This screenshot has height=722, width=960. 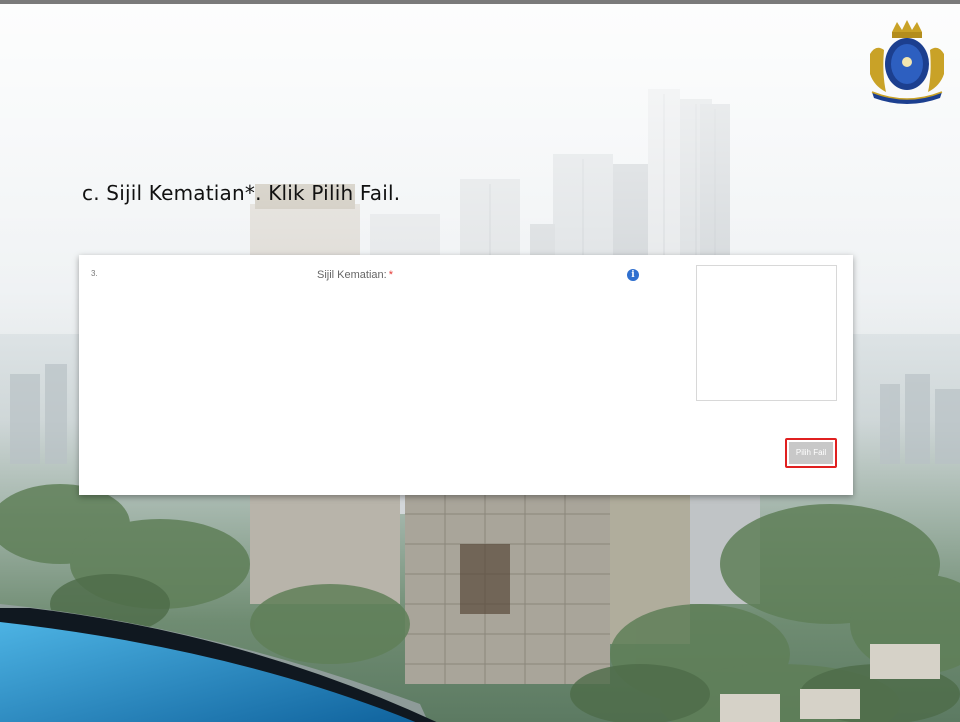 What do you see at coordinates (633, 275) in the screenshot?
I see `info-icon: i` at bounding box center [633, 275].